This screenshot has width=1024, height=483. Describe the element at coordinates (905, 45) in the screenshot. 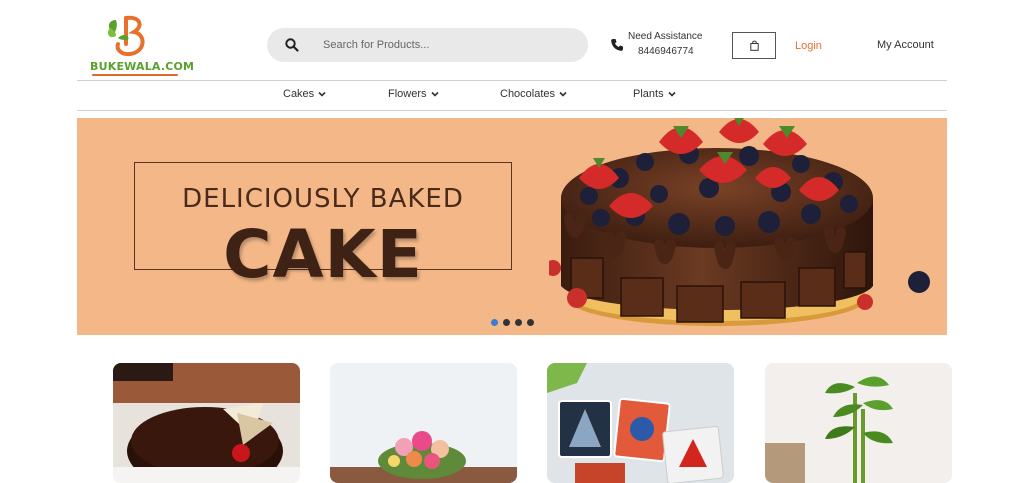

I see `my-account-link: My Account` at that location.